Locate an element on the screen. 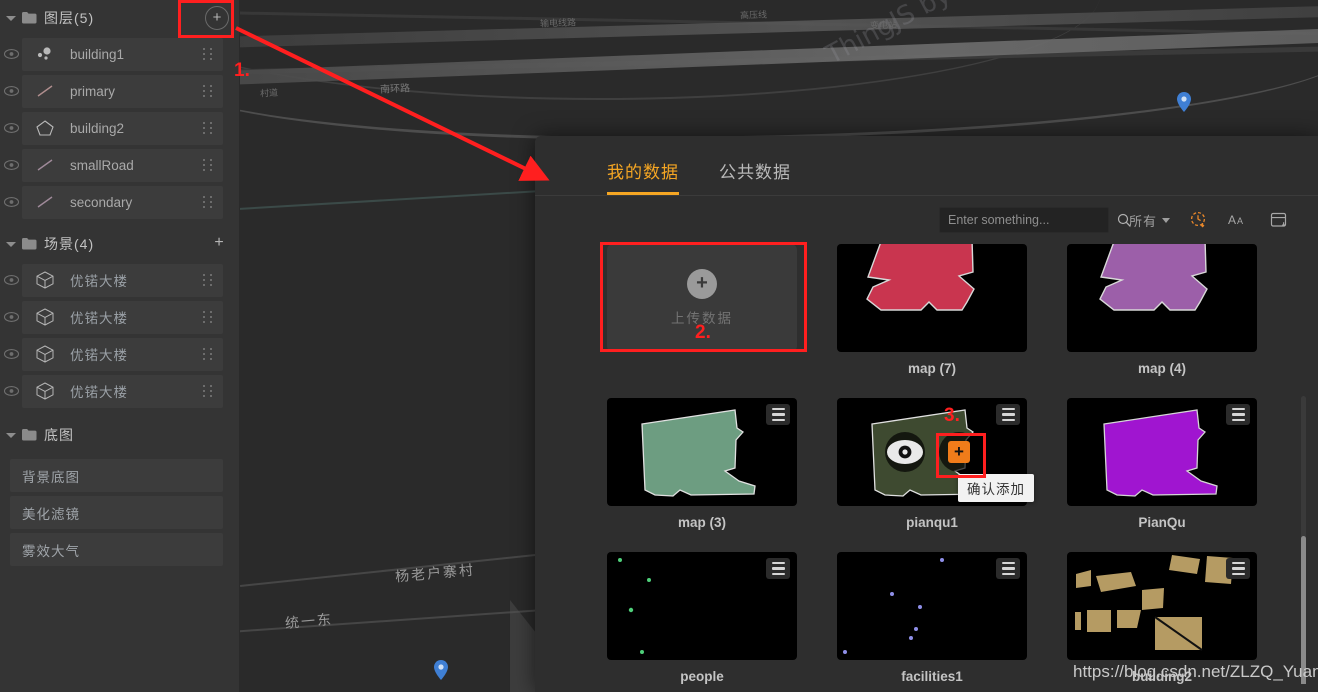 Image resolution: width=1318 pixels, height=692 pixels. group-header-layers: 图层(5) + is located at coordinates (119, 18).